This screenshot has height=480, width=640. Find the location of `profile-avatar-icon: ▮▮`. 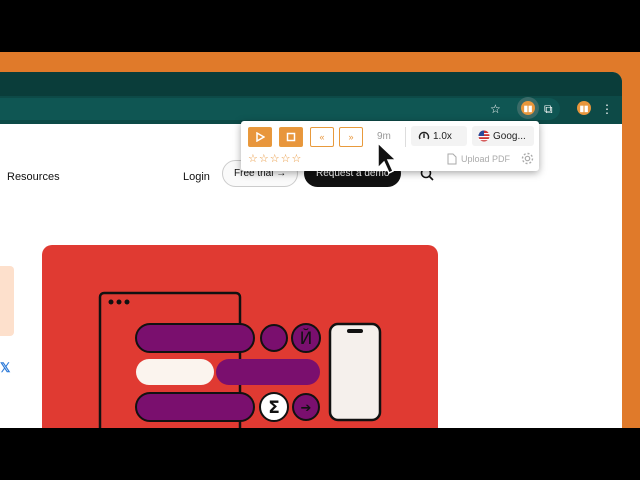

profile-avatar-icon: ▮▮ is located at coordinates (584, 108).